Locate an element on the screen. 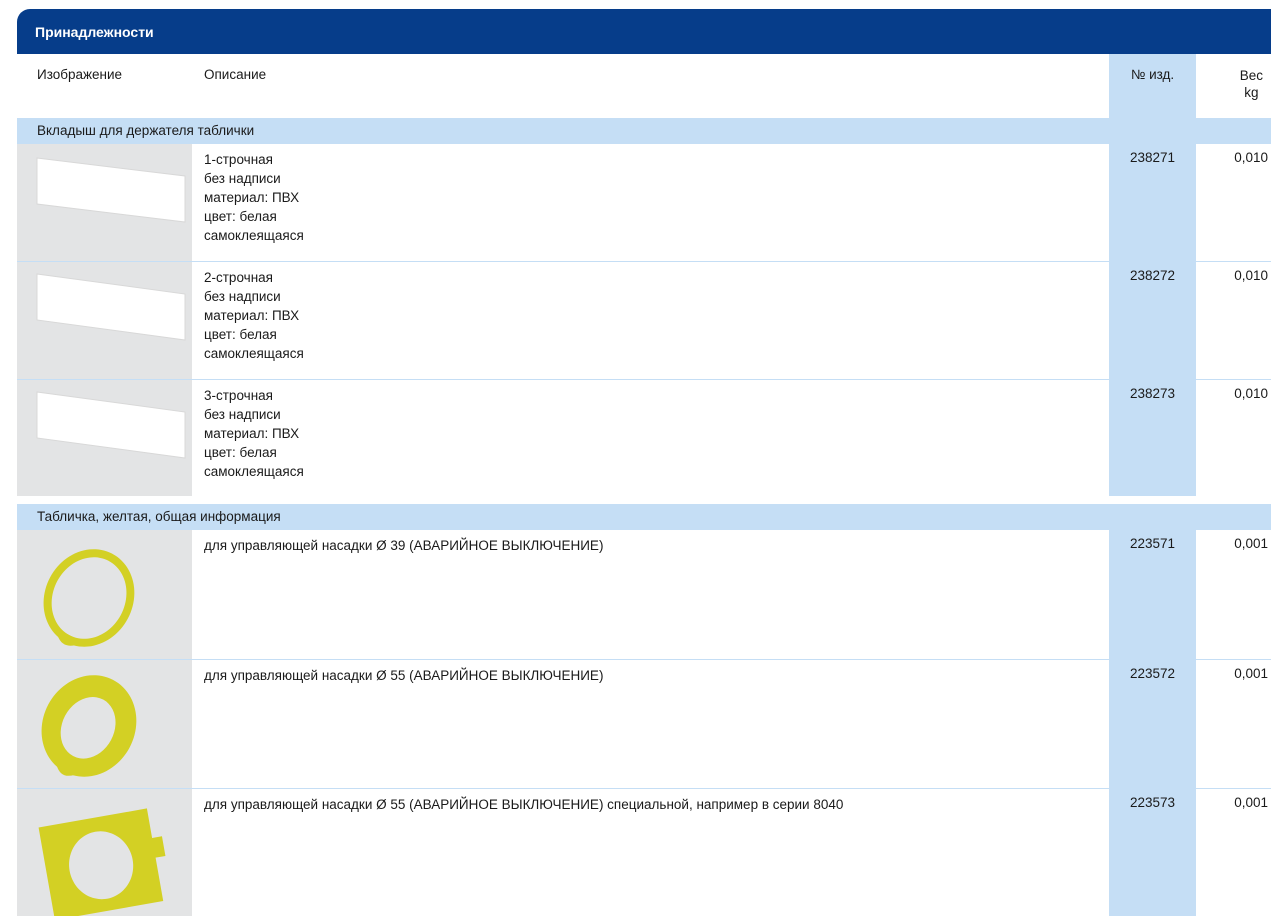 The width and height of the screenshot is (1271, 919). table-title-bar: Принадлежности is located at coordinates (644, 31).